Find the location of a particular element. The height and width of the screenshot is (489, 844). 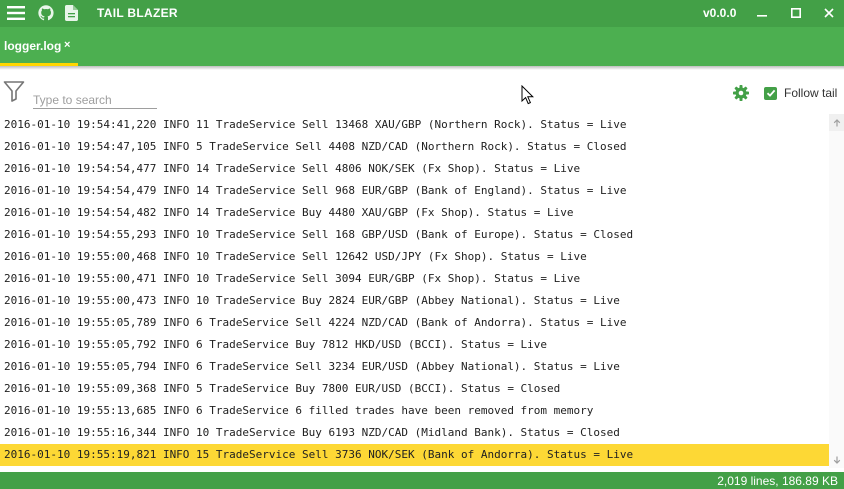

check-icon is located at coordinates (770, 93).